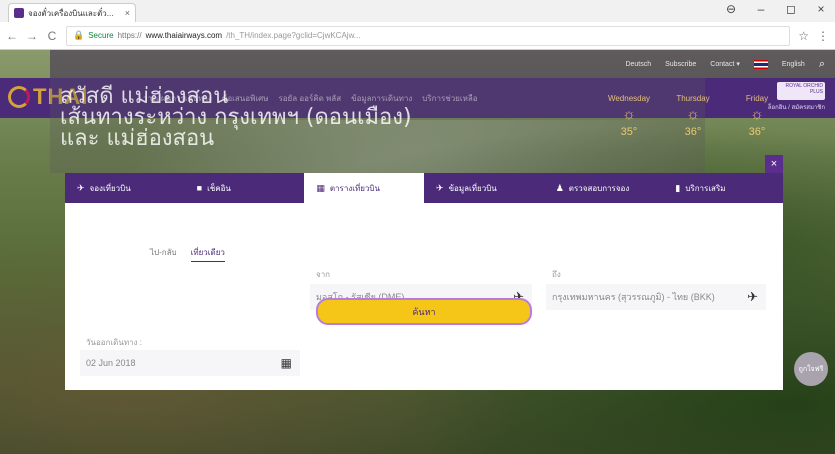 The width and height of the screenshot is (835, 454). I want to click on browser-tab: จองตั๋วเครื่องบินและตั๋ว... ×, so click(72, 12).